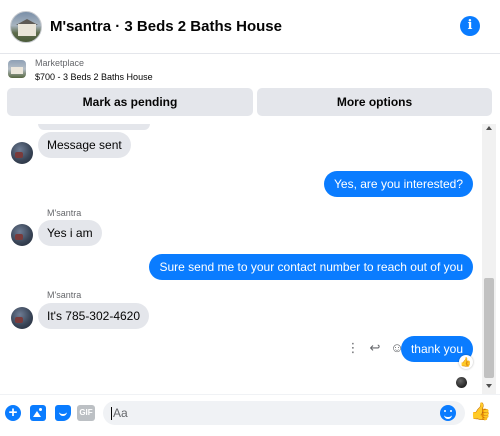  What do you see at coordinates (489, 128) in the screenshot?
I see `scroll-up-arrow-icon` at bounding box center [489, 128].